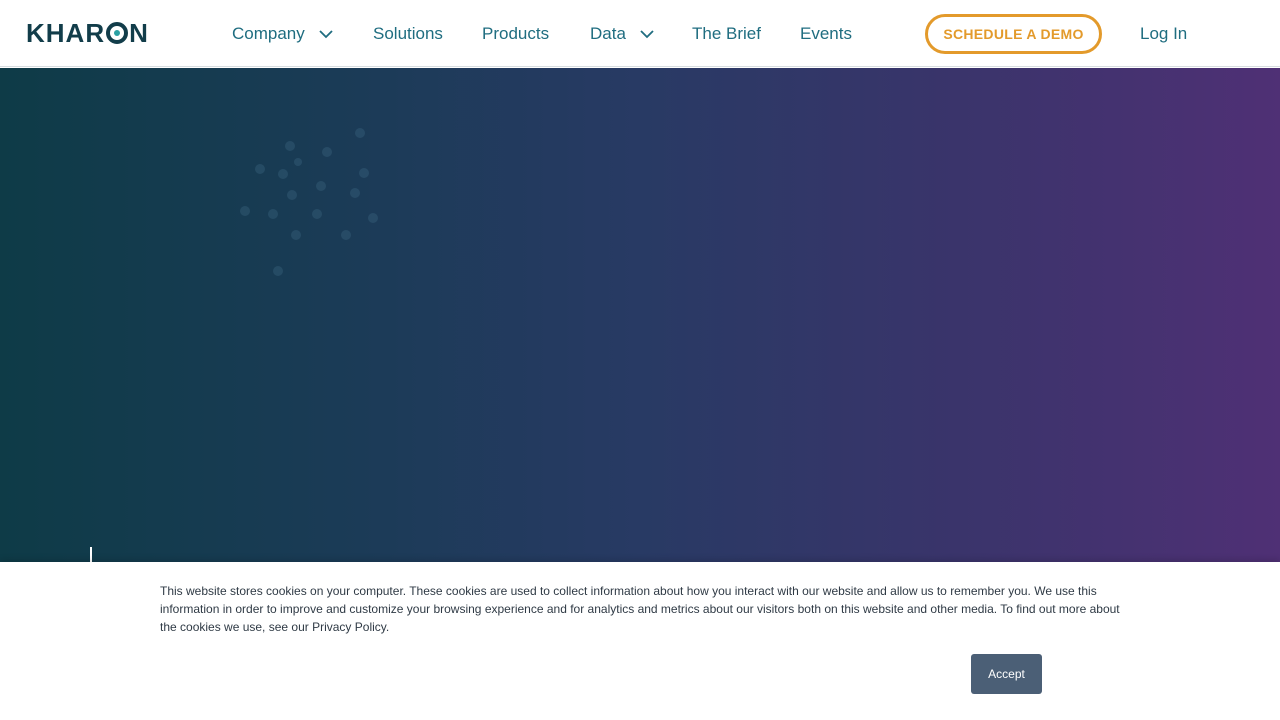  What do you see at coordinates (91, 554) in the screenshot?
I see `text-cursor` at bounding box center [91, 554].